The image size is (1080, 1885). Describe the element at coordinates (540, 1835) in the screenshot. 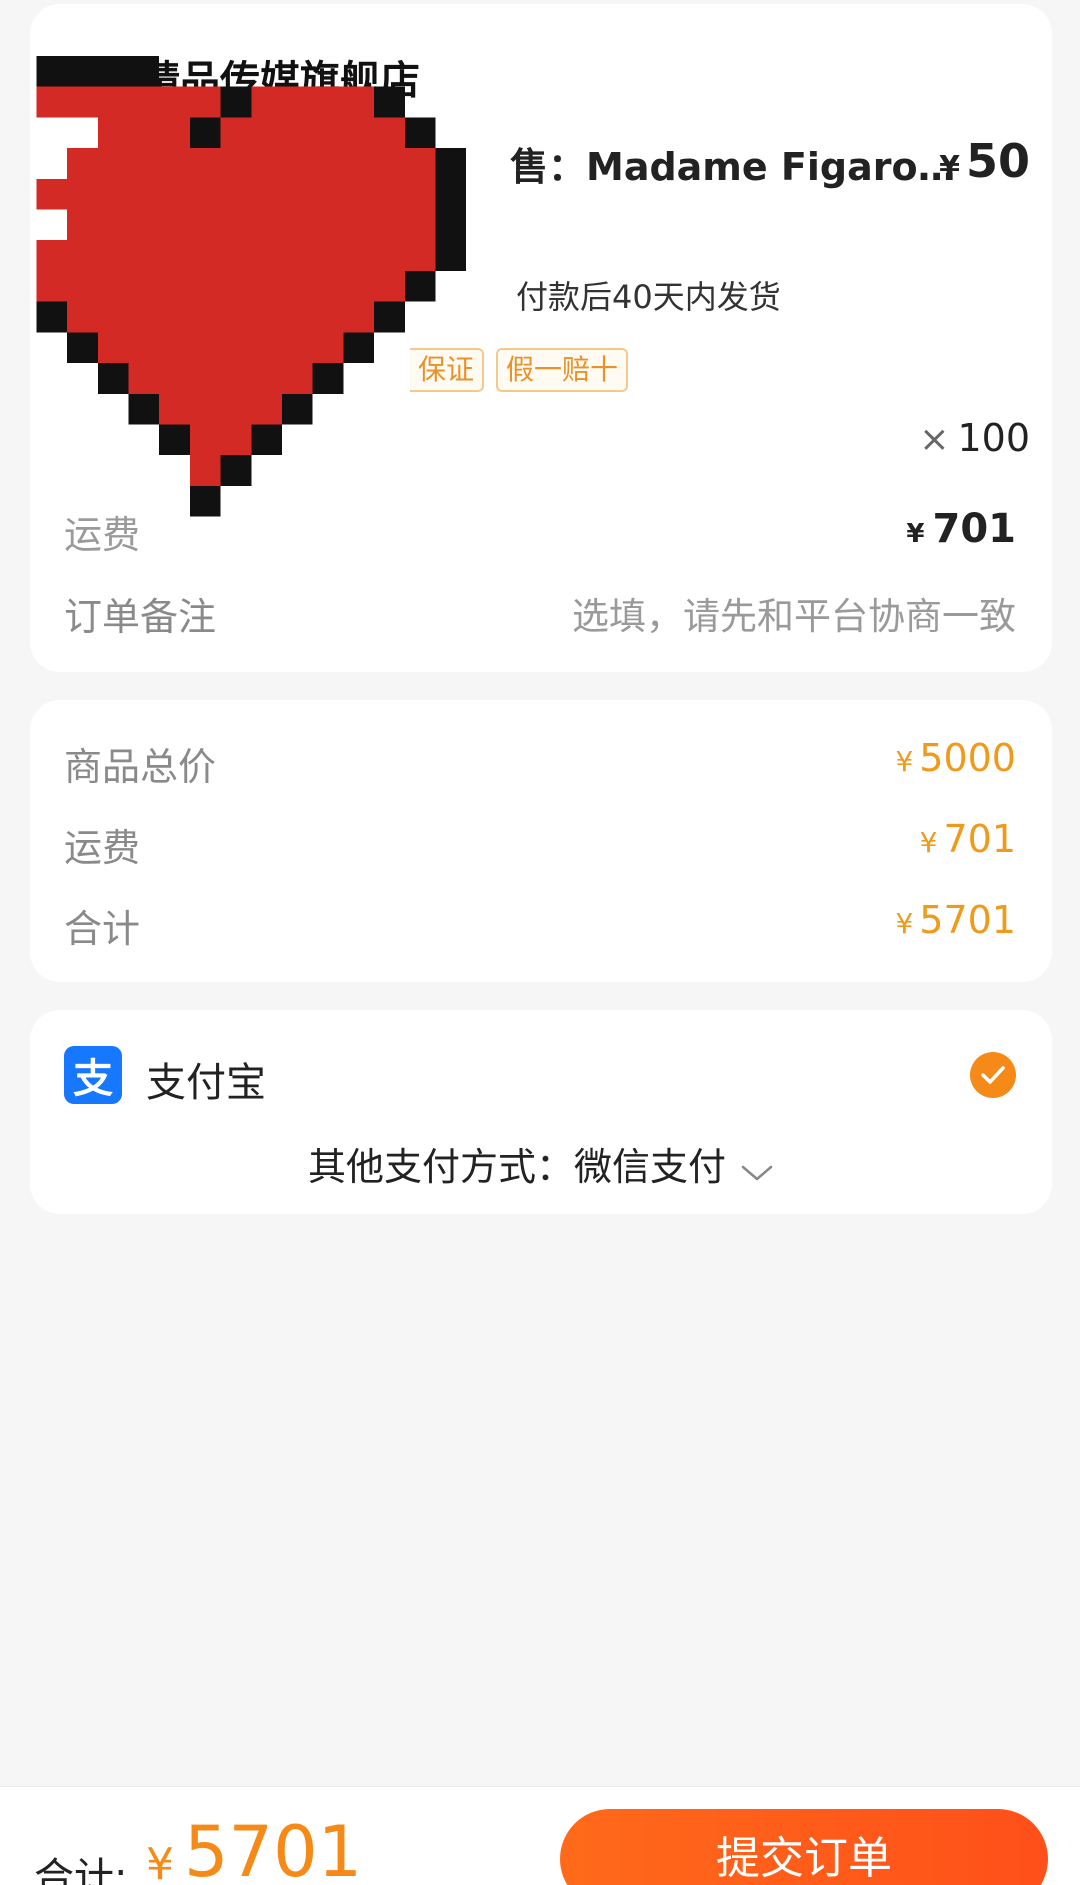

I see `bottom-bar: 合计: ¥ 5701 提交订单` at that location.